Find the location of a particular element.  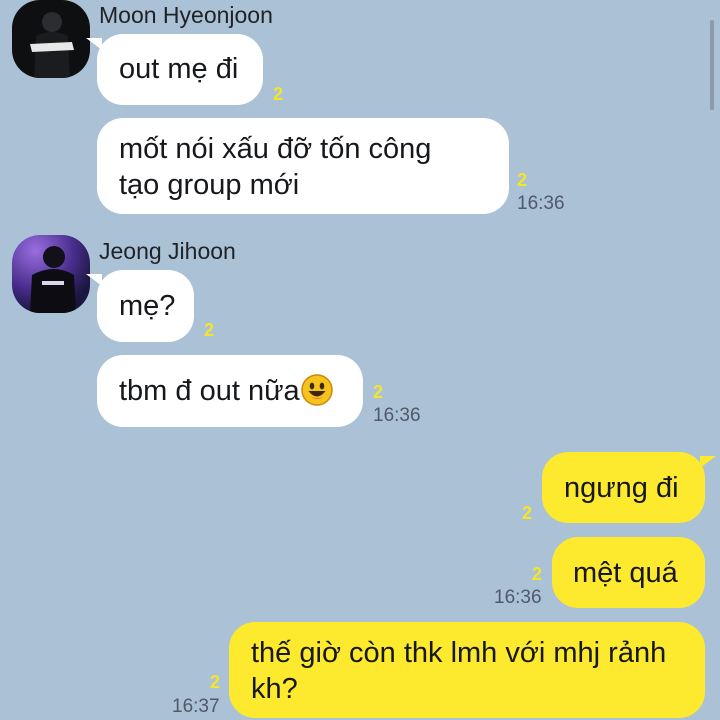

message-text: thế giờ còn thk lmh với mhj rảnh is located at coordinates (459, 653).